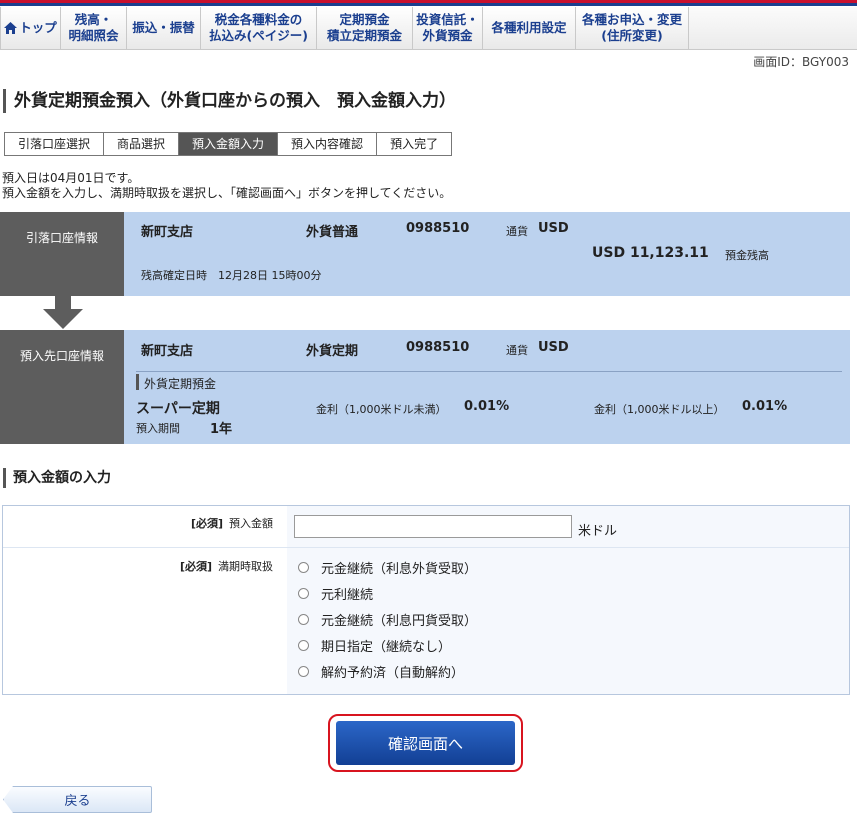 Image resolution: width=857 pixels, height=827 pixels. Describe the element at coordinates (332, 232) in the screenshot. I see `withdrawal-type: 外貨普通` at that location.